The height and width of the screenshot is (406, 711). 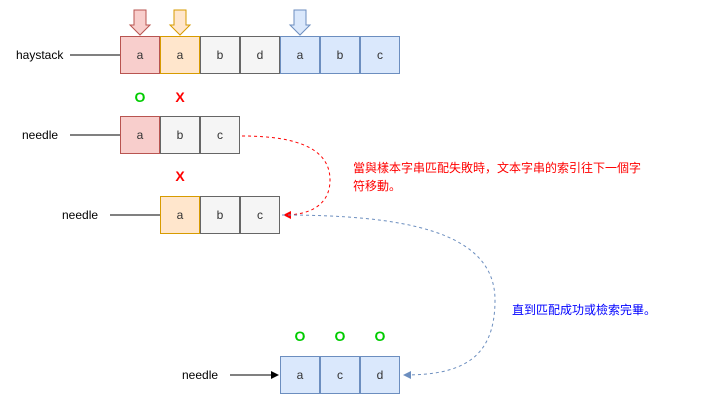 What do you see at coordinates (40, 55) in the screenshot?
I see `haystack-label: haystack` at bounding box center [40, 55].